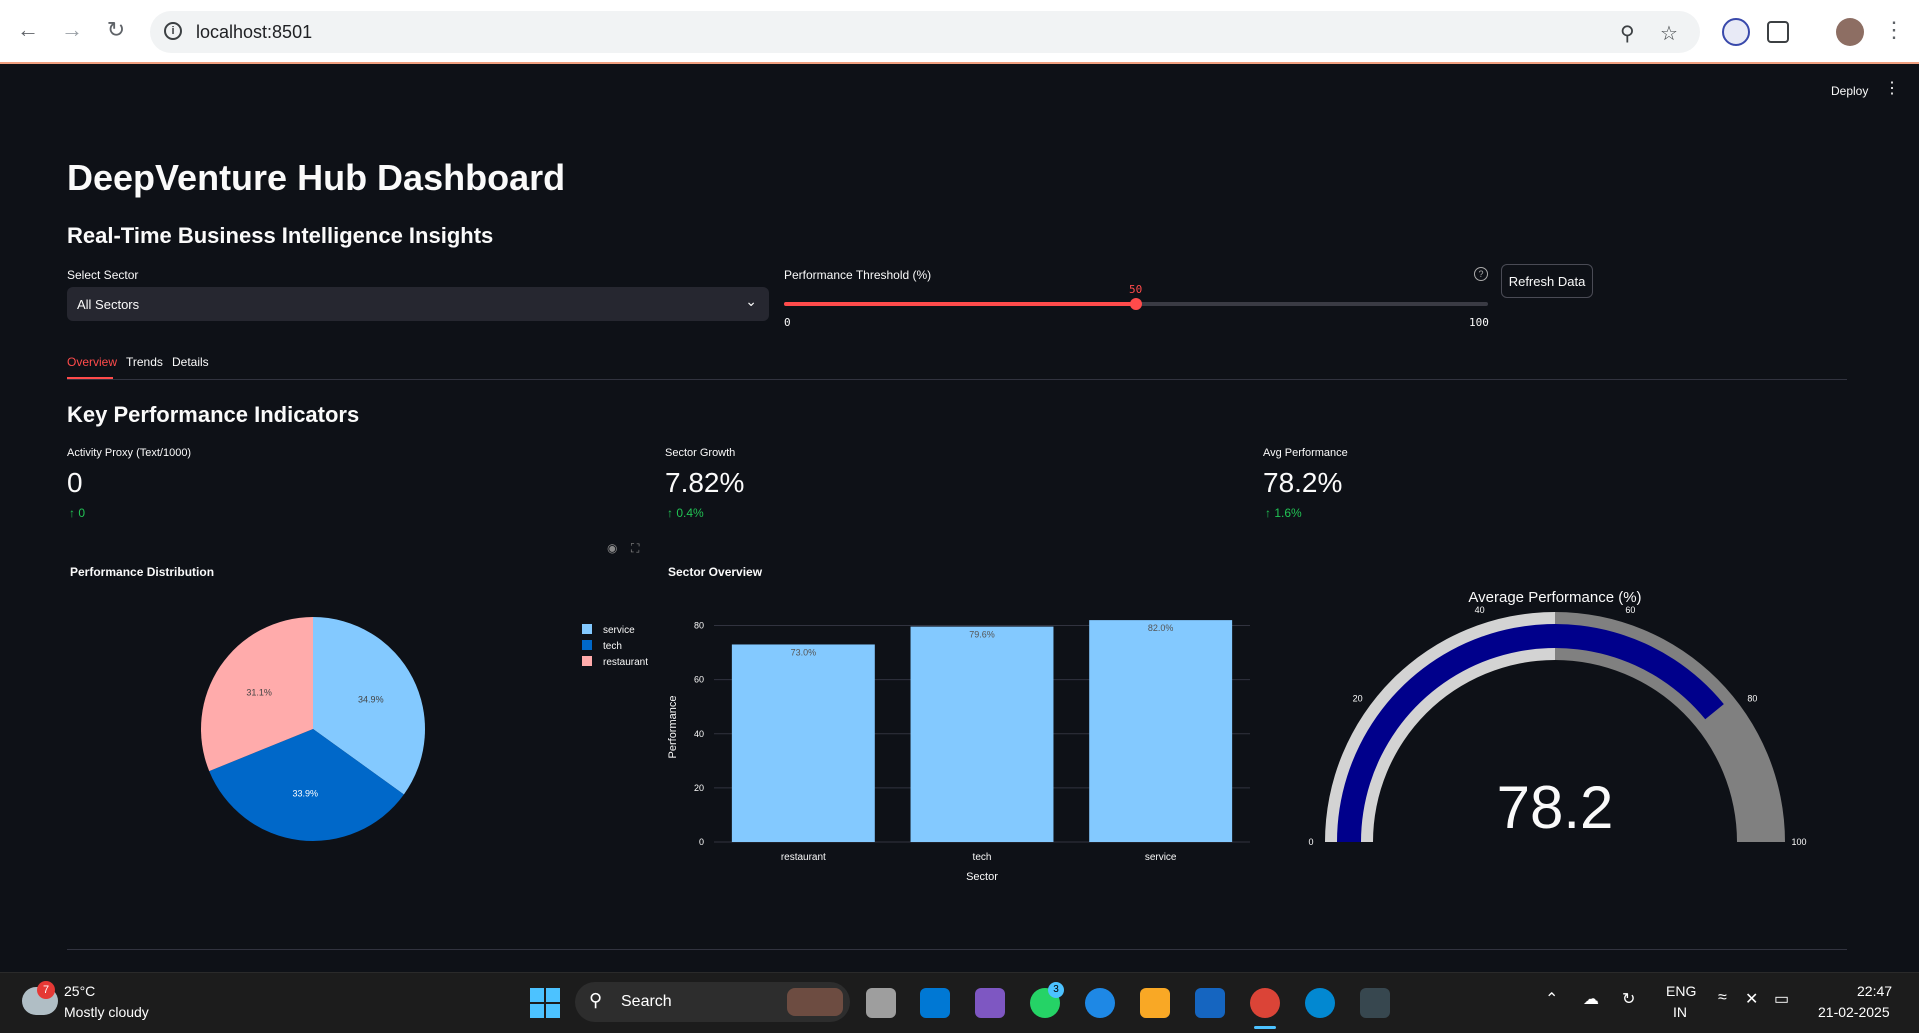 This screenshot has height=1033, width=1919. What do you see at coordinates (804, 652) in the screenshot?
I see `bar-value-label: 73.0%` at bounding box center [804, 652].